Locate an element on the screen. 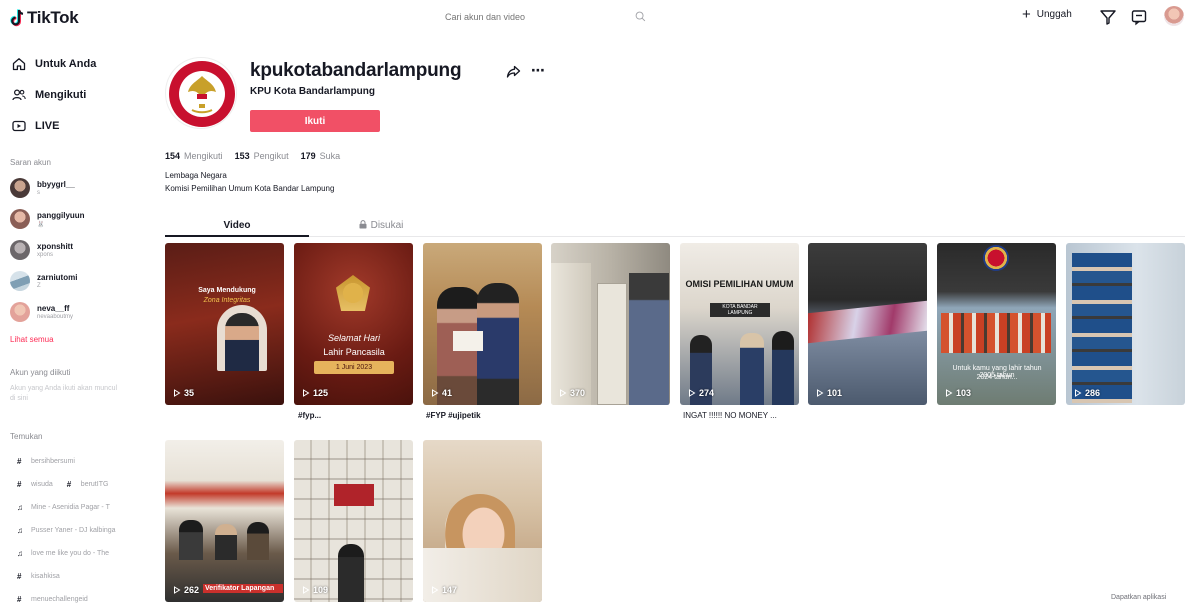 The image size is (1195, 606). account-name: xponshitt is located at coordinates (55, 246).